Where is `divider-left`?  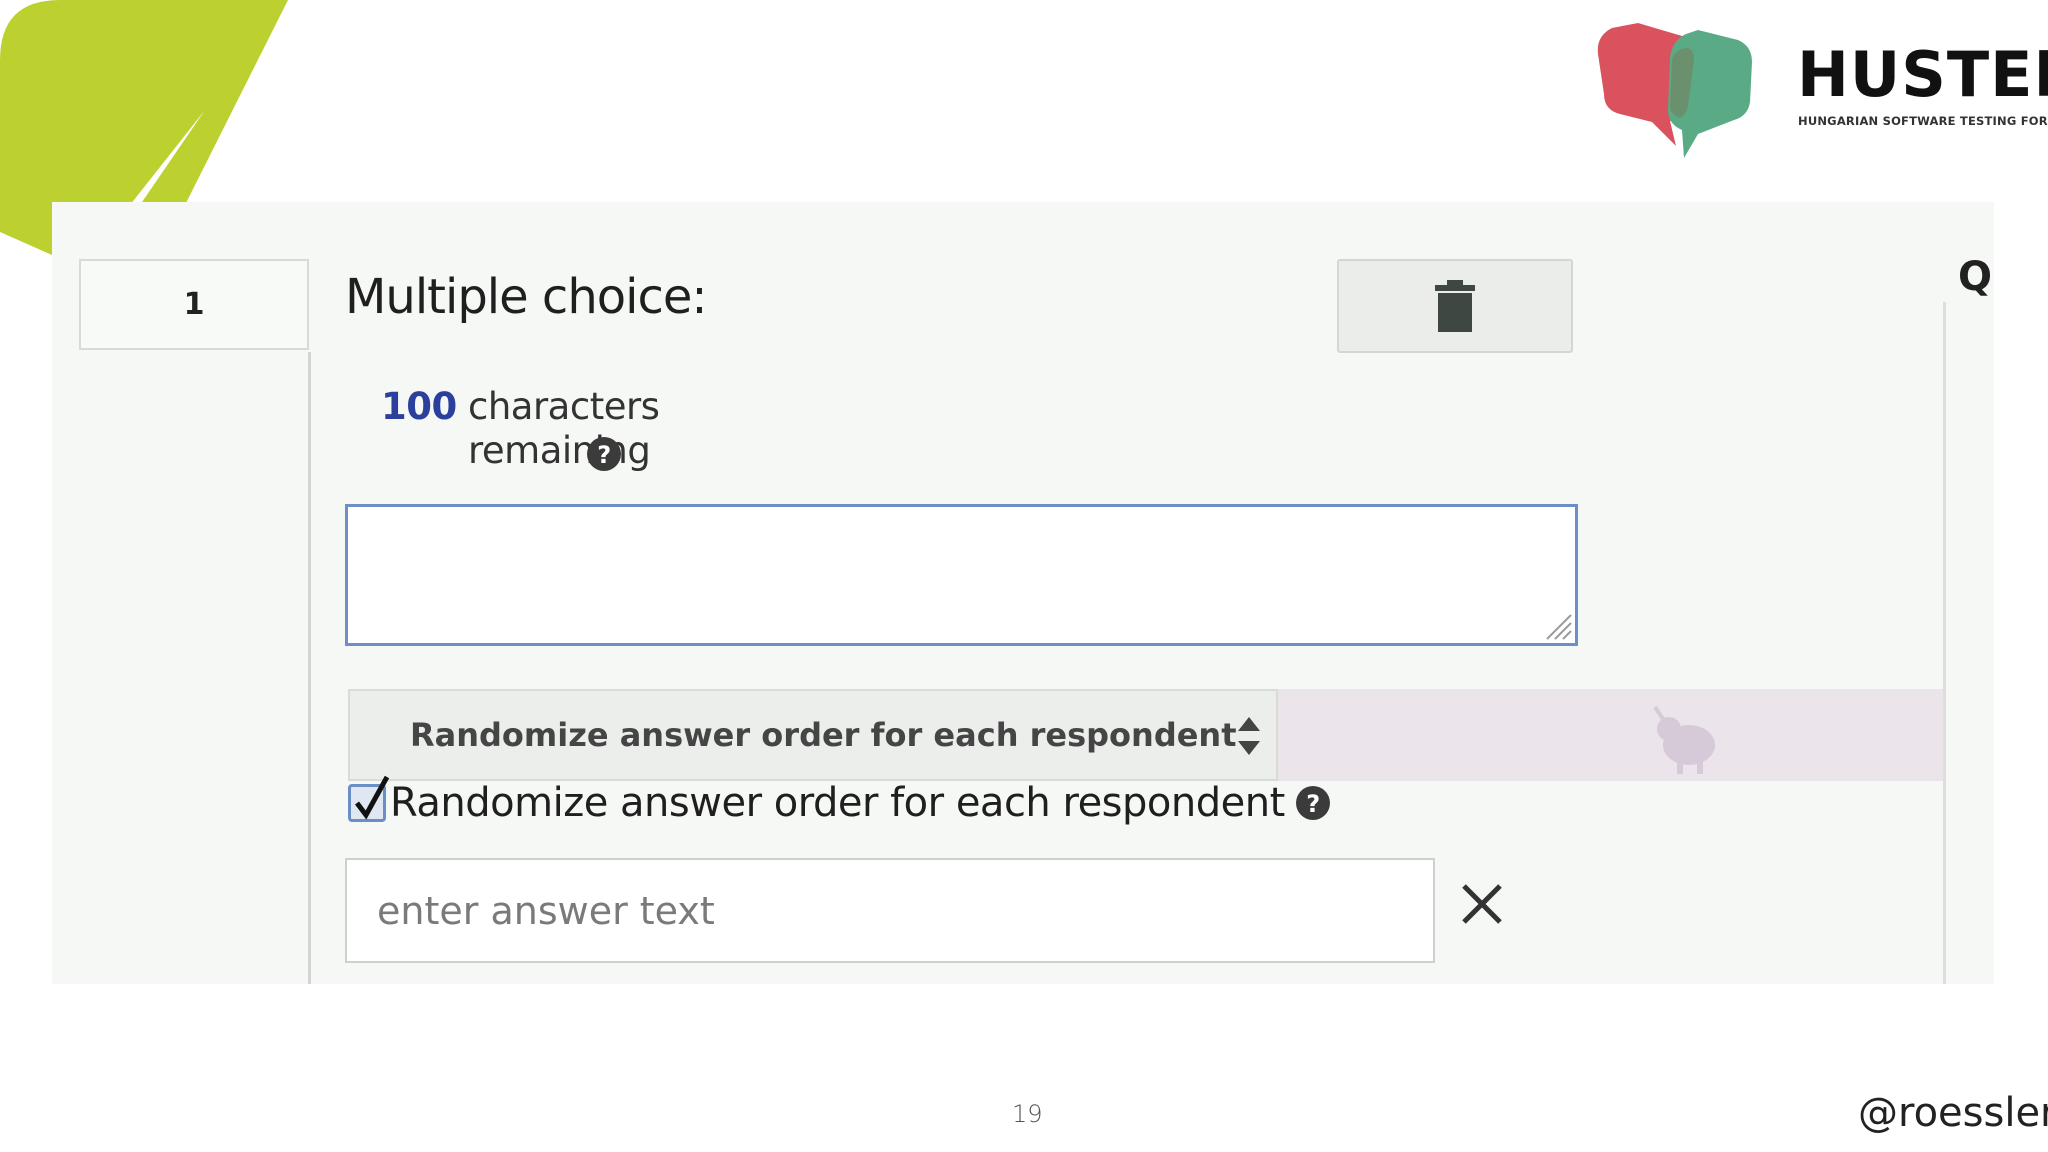
divider-left is located at coordinates (309, 668).